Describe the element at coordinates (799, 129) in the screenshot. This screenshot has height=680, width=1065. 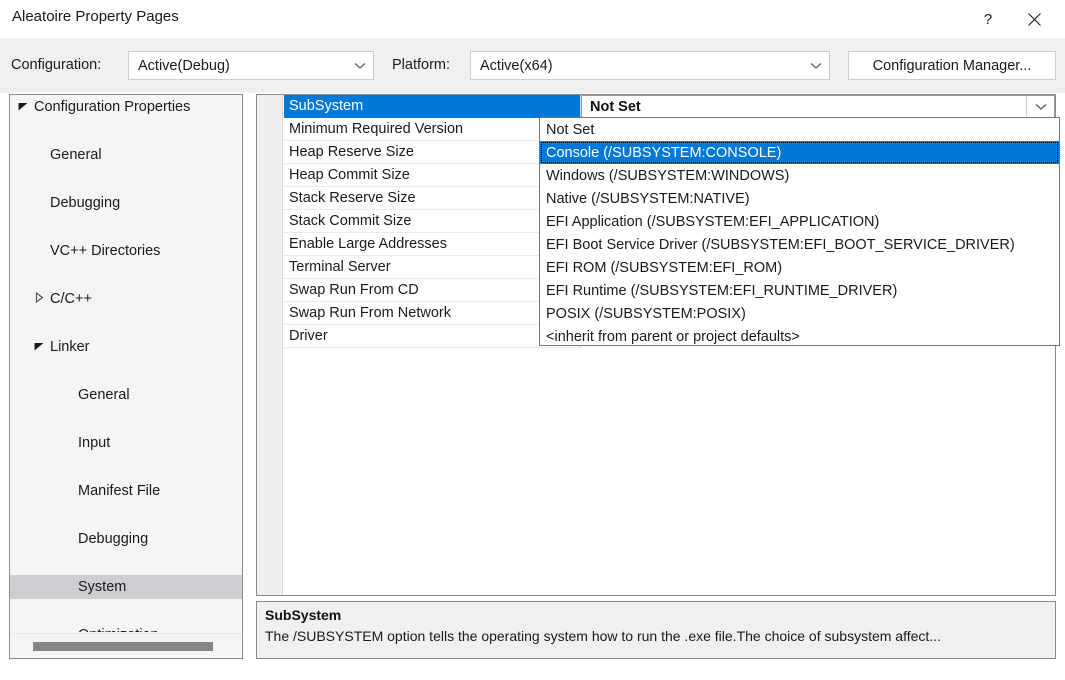
I see `dropdown-option: Not Set` at that location.